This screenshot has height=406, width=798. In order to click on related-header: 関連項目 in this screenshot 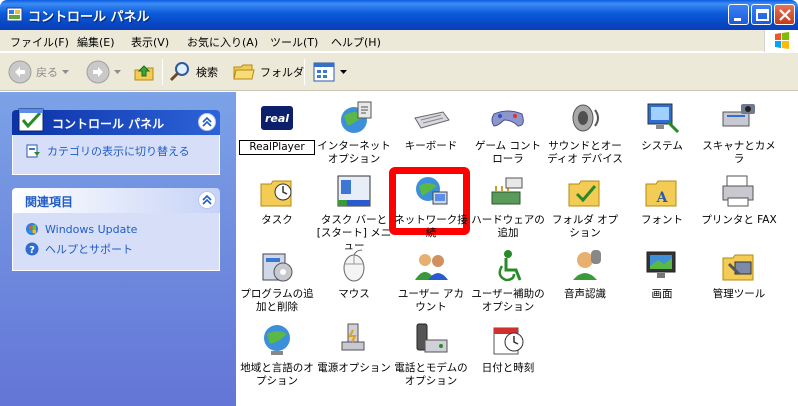, I will do `click(116, 200)`.